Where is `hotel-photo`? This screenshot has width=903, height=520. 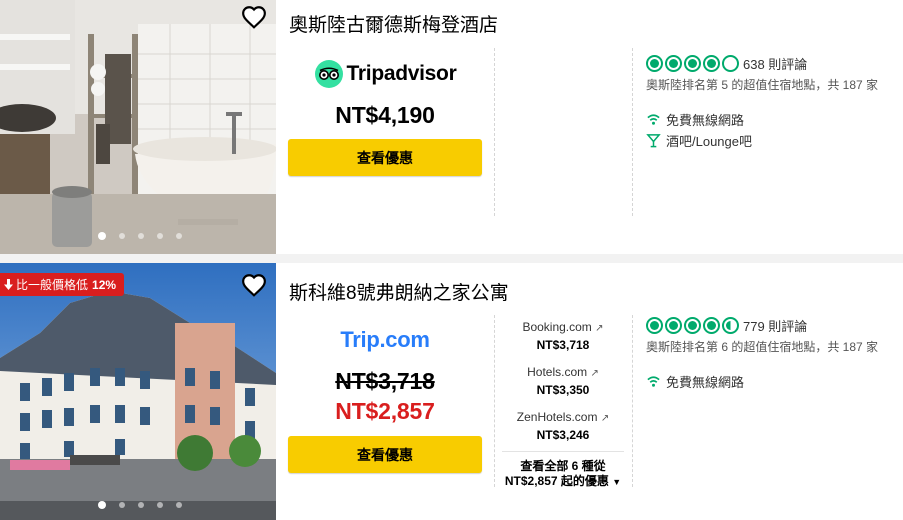 hotel-photo is located at coordinates (138, 127).